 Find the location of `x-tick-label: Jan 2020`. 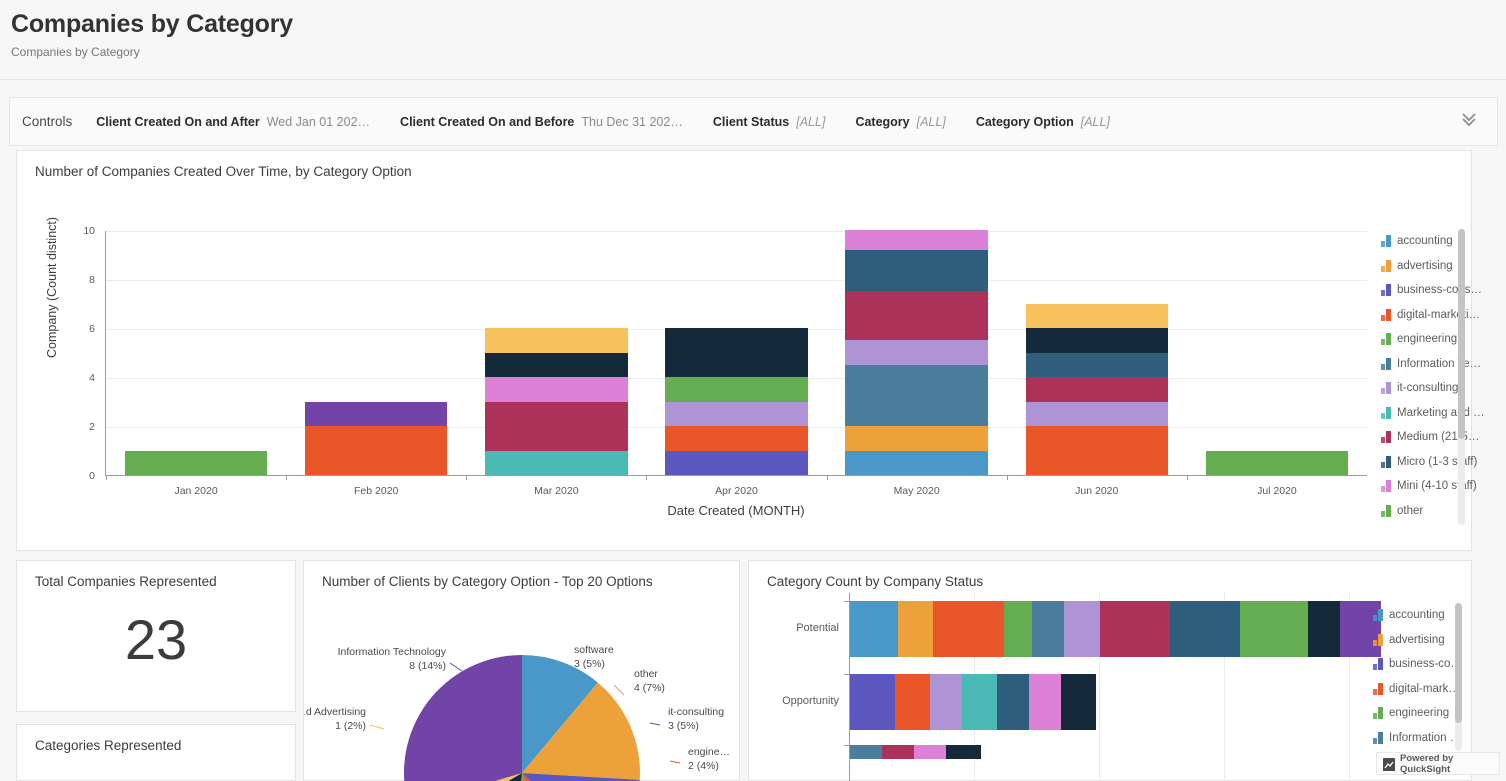

x-tick-label: Jan 2020 is located at coordinates (196, 491).